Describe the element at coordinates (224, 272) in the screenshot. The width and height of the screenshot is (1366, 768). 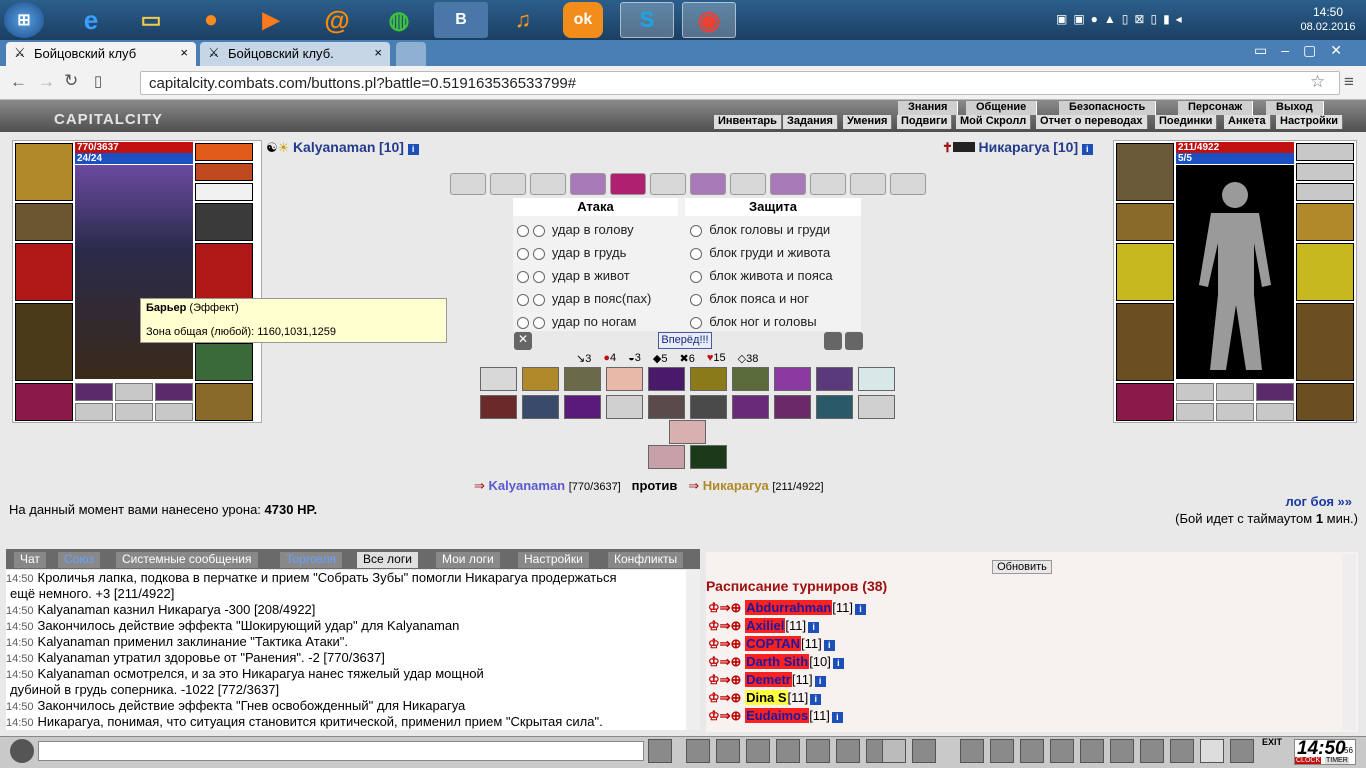
I see `weapon-right-slot` at that location.